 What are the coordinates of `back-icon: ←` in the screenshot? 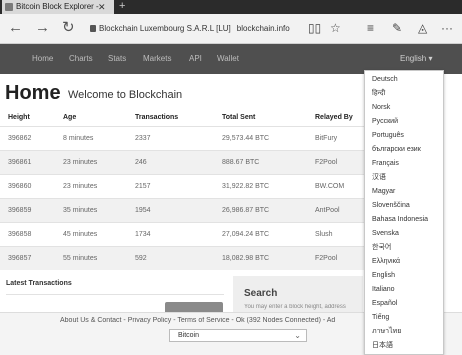 It's located at (15, 28).